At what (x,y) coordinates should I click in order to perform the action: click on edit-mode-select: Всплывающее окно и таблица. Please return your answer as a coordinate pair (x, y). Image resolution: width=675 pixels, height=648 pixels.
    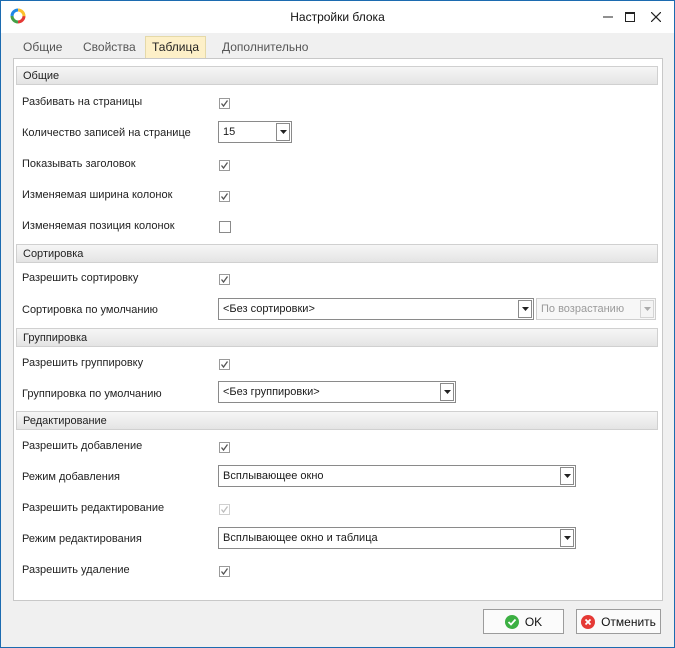
    Looking at the image, I should click on (397, 538).